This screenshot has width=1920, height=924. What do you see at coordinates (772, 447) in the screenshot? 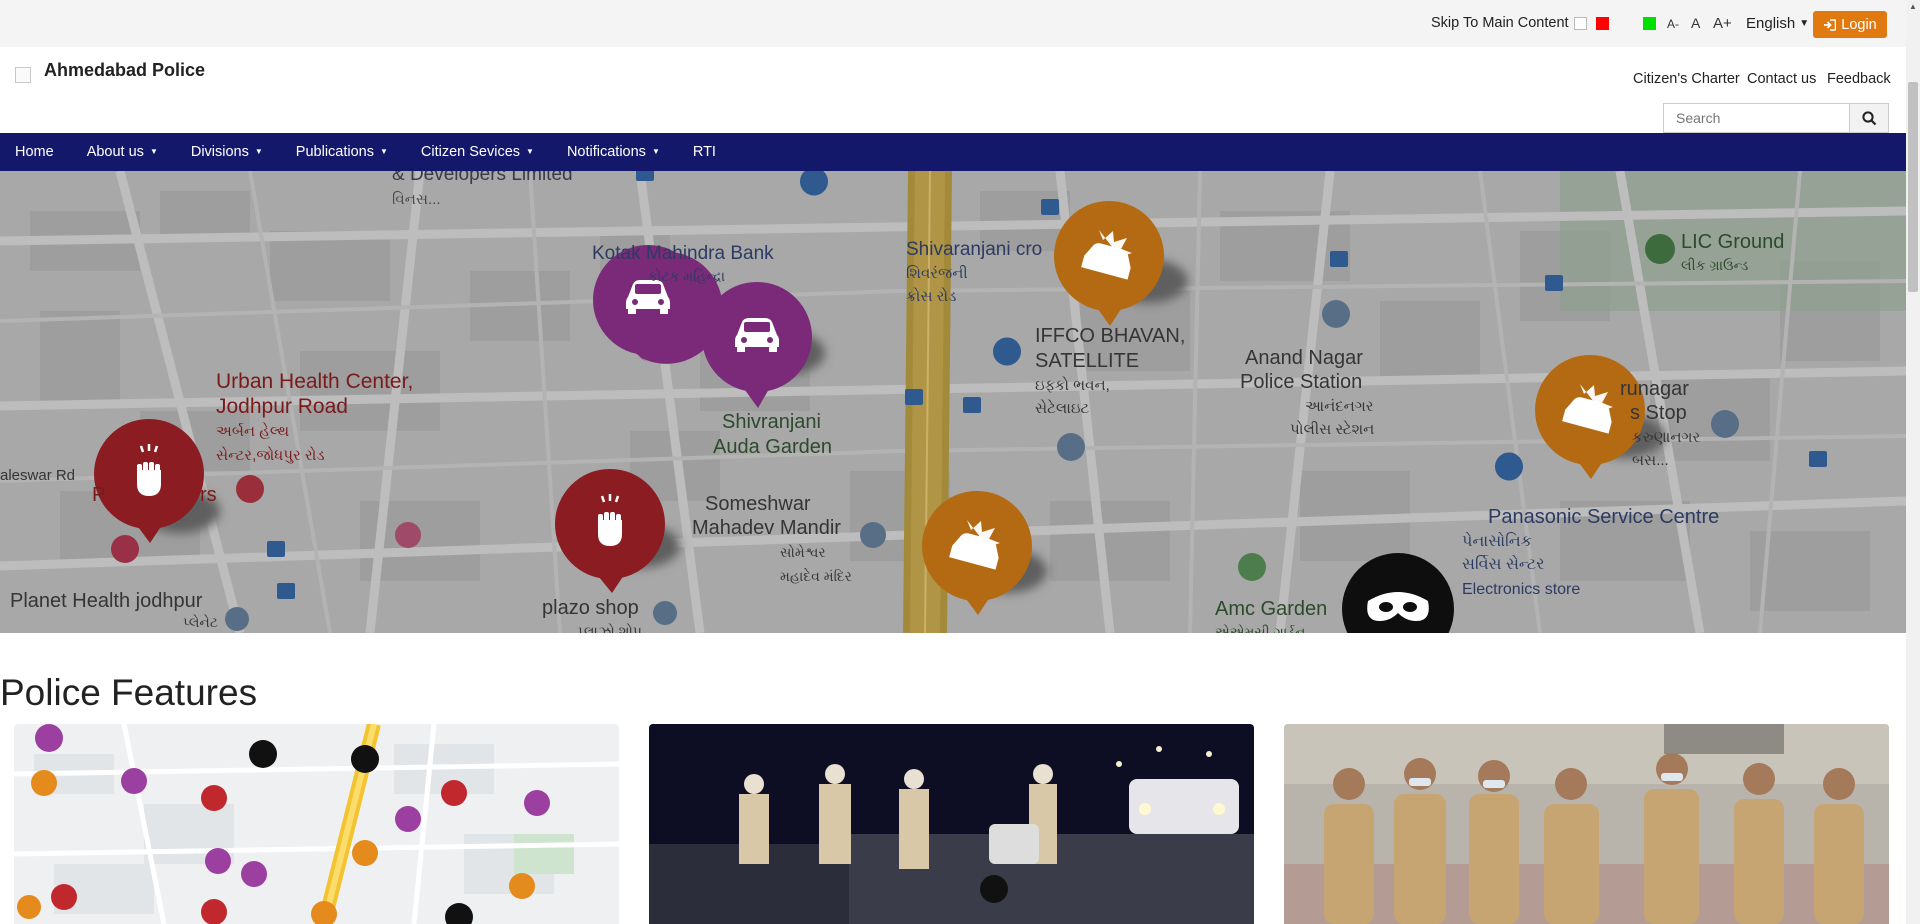
I see `map-label-shivranjani-garden-2: Auda Garden` at bounding box center [772, 447].